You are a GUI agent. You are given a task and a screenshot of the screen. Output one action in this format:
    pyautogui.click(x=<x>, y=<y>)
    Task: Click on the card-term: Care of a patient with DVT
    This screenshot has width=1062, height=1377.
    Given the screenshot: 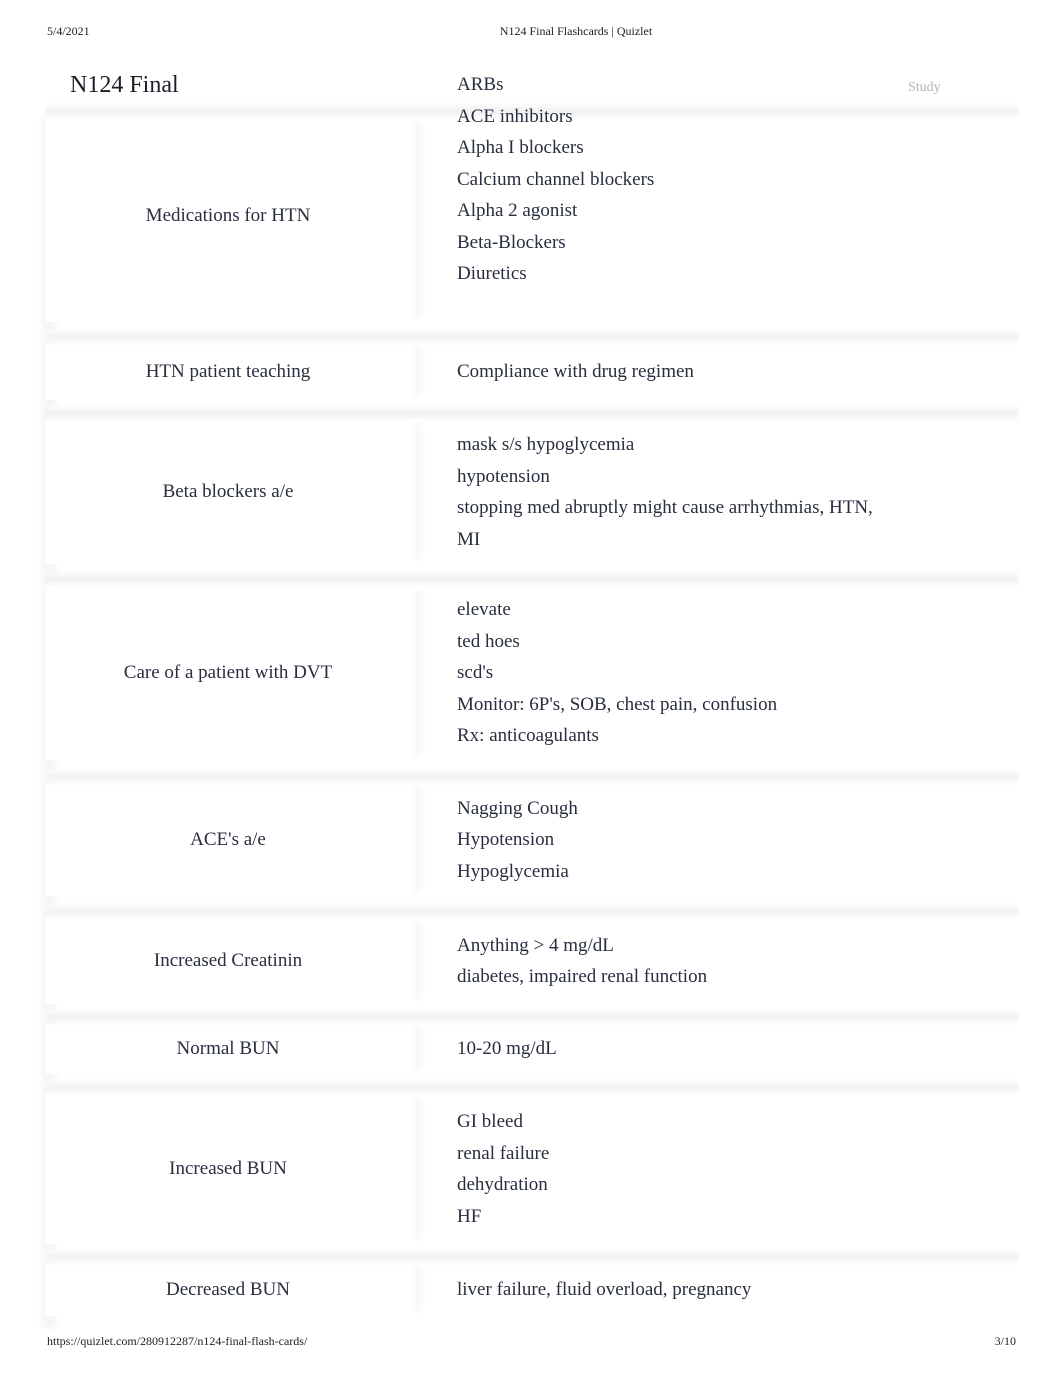 What is the action you would take?
    pyautogui.click(x=228, y=672)
    